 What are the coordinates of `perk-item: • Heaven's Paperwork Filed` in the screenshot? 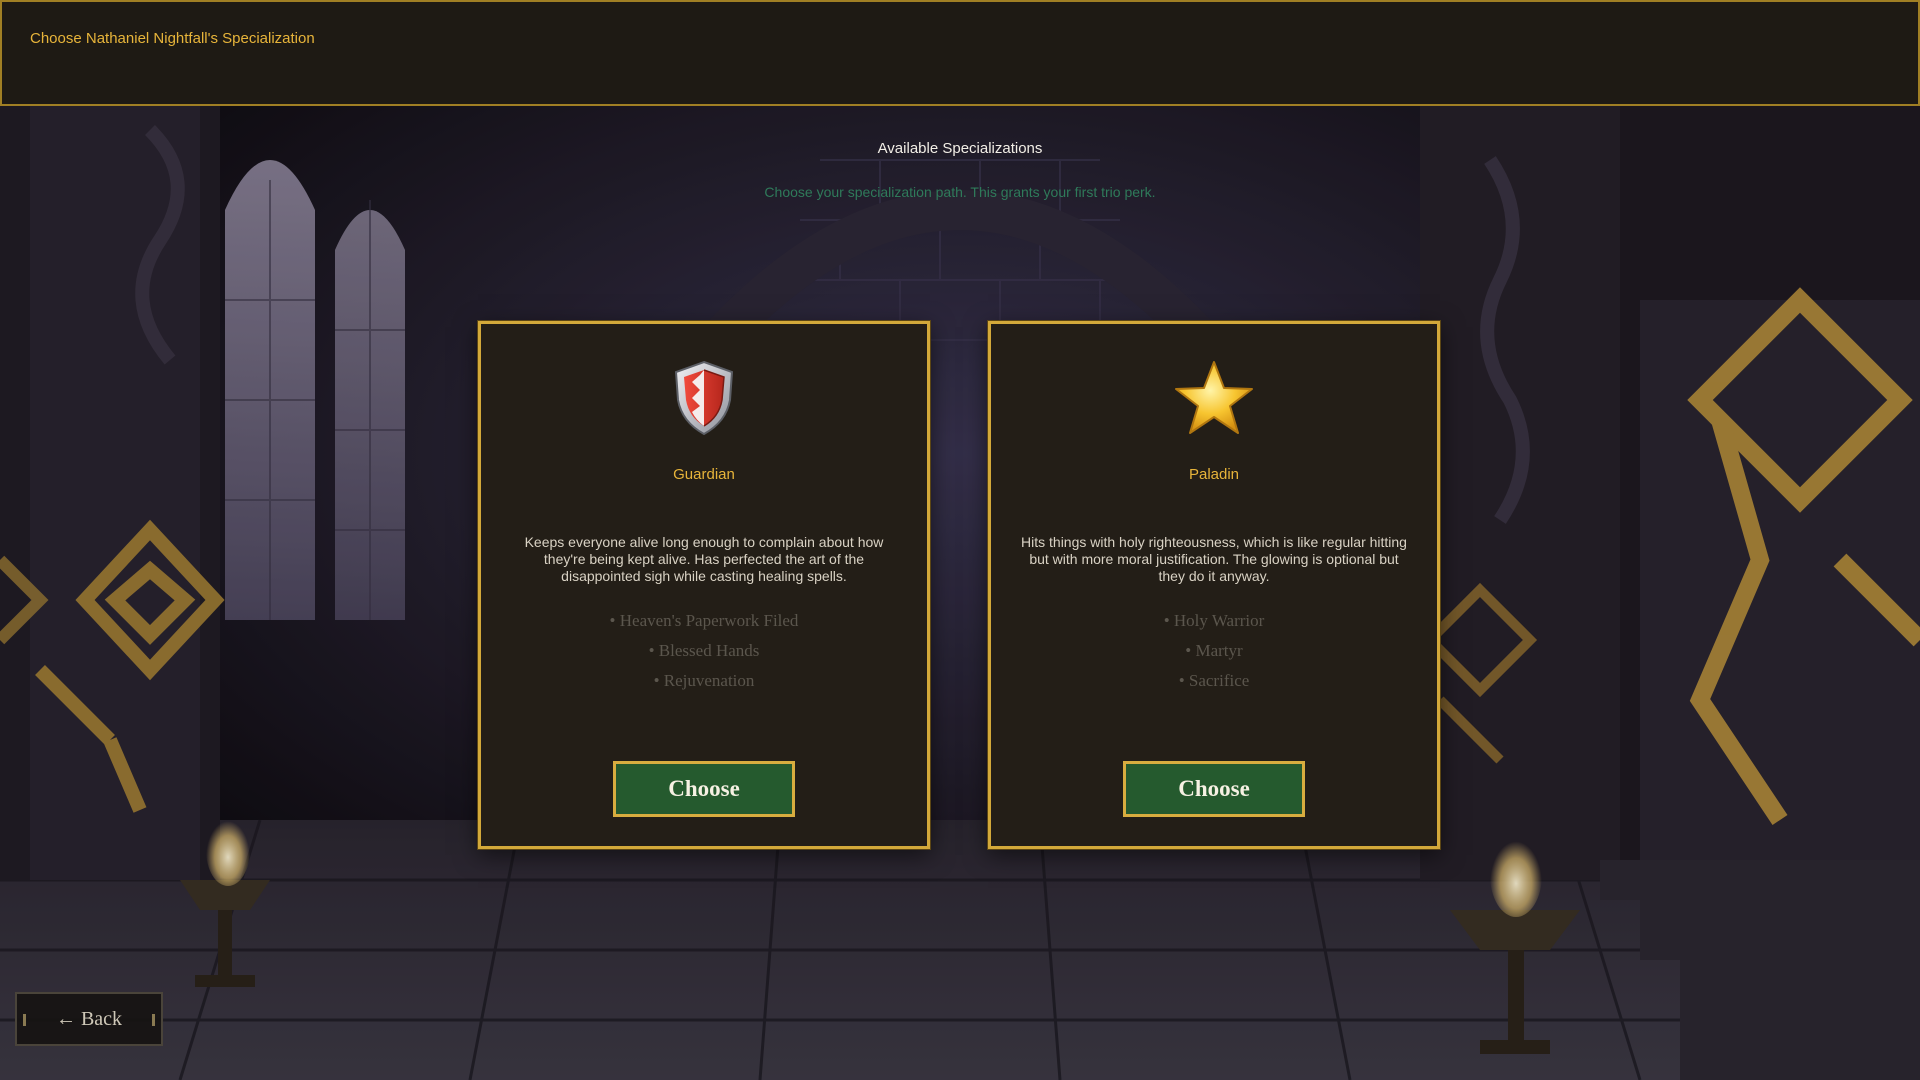 It's located at (704, 620).